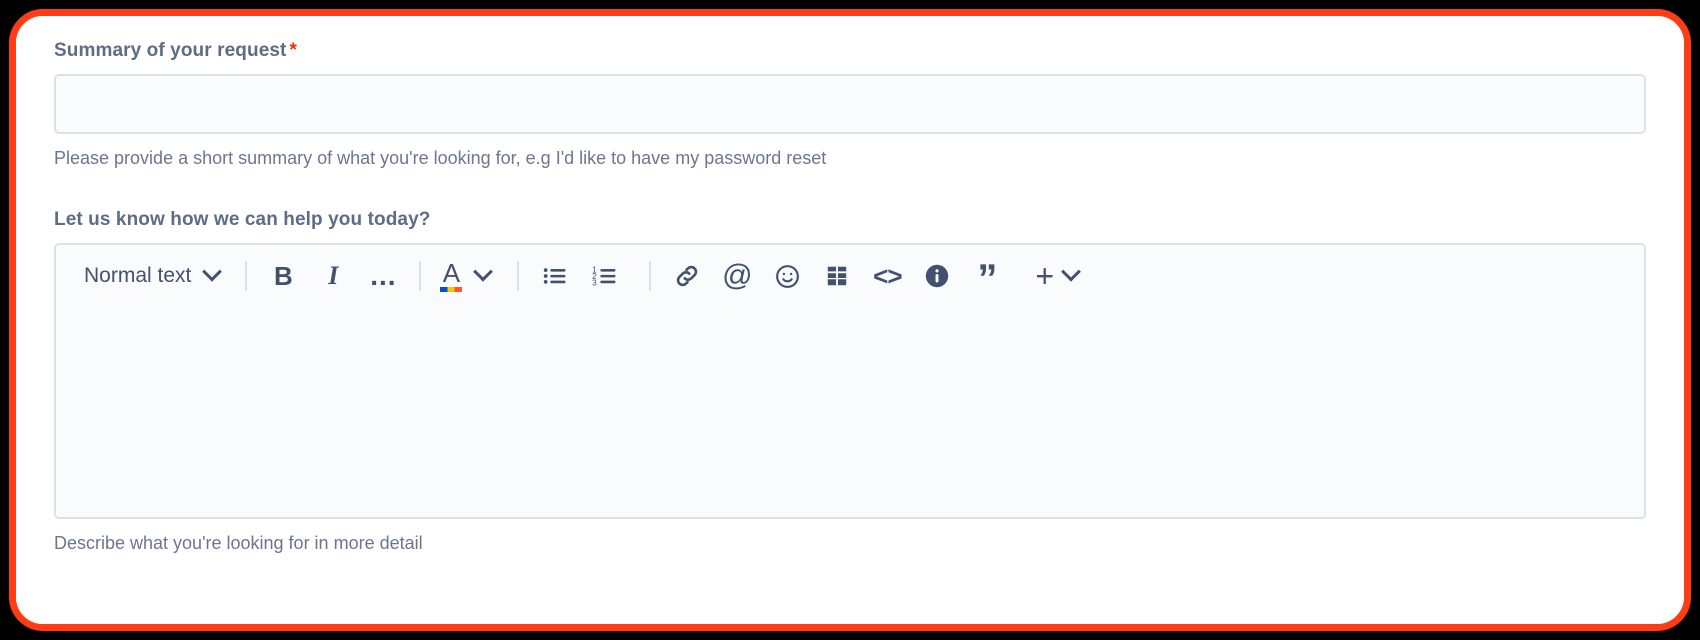  What do you see at coordinates (595, 282) in the screenshot?
I see `svg-text: 3` at bounding box center [595, 282].